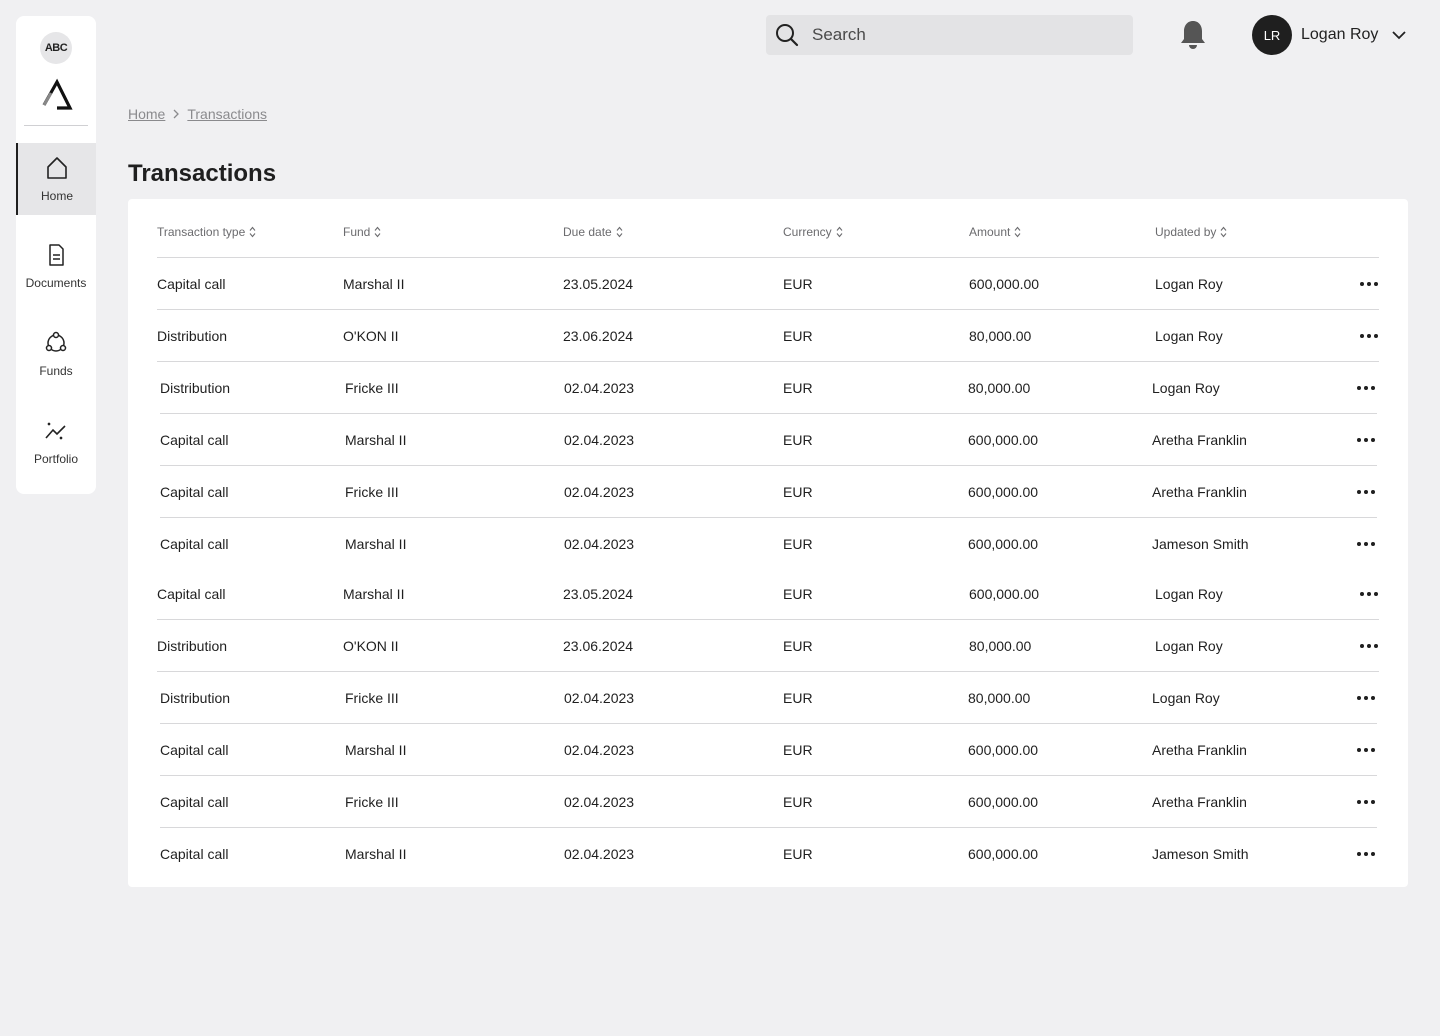  I want to click on sidebar-item-label: Funds, so click(56, 371).